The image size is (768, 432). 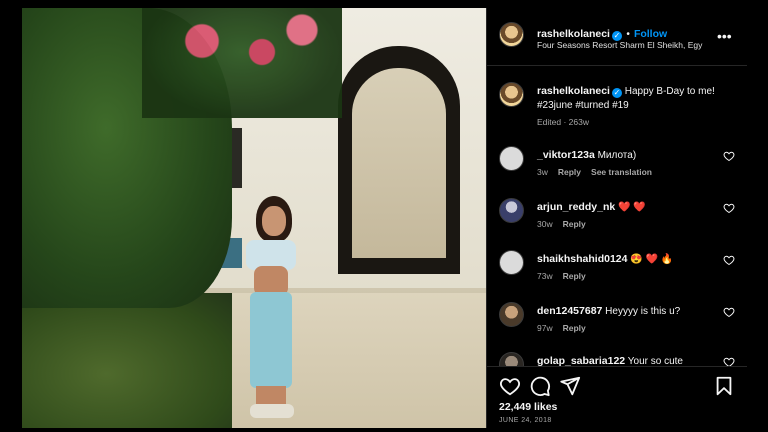 What do you see at coordinates (576, 207) in the screenshot?
I see `commenter-username: arjun_reddy_nk` at bounding box center [576, 207].